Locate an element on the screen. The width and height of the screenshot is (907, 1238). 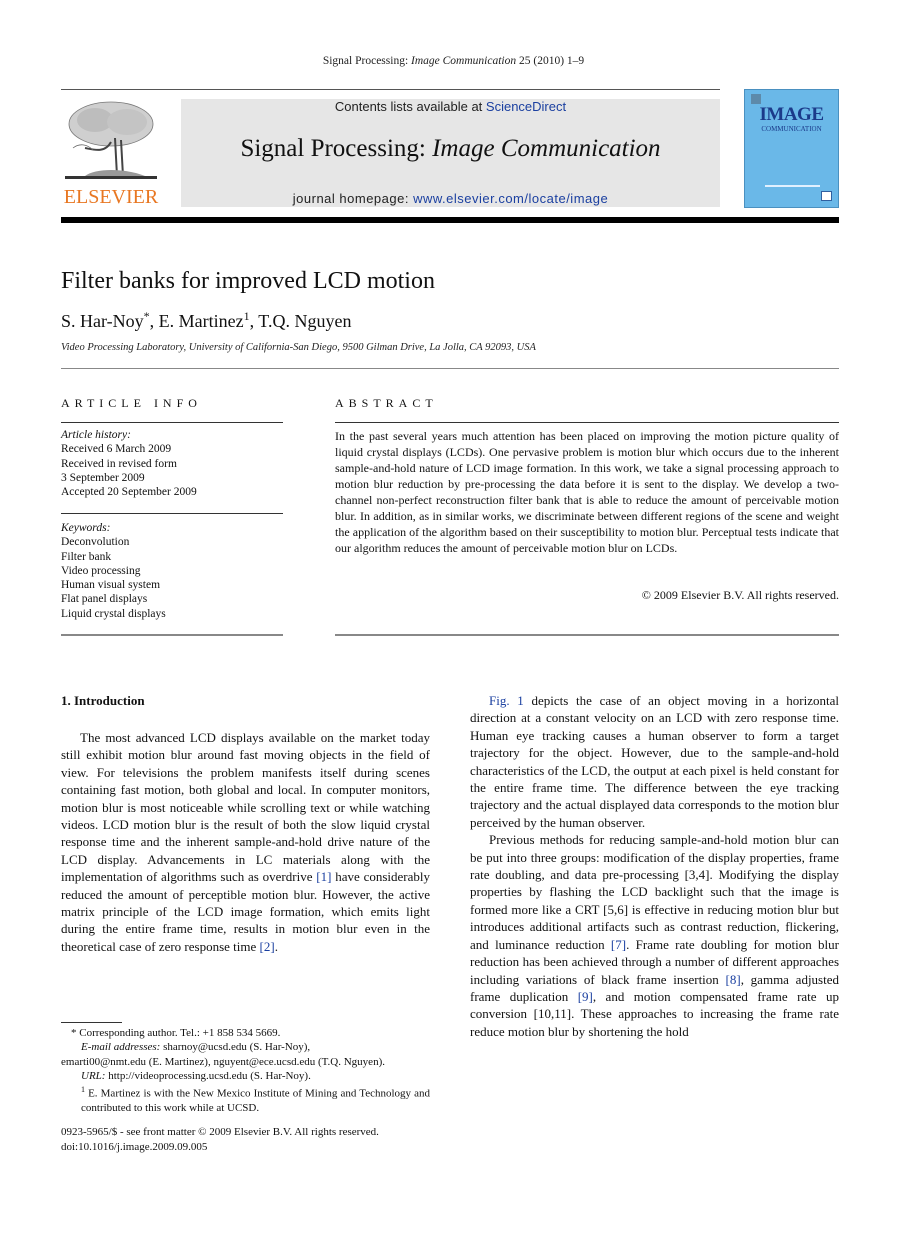
doi-line: doi:10.1016/j.image.2009.09.005 is located at coordinates (245, 1147).